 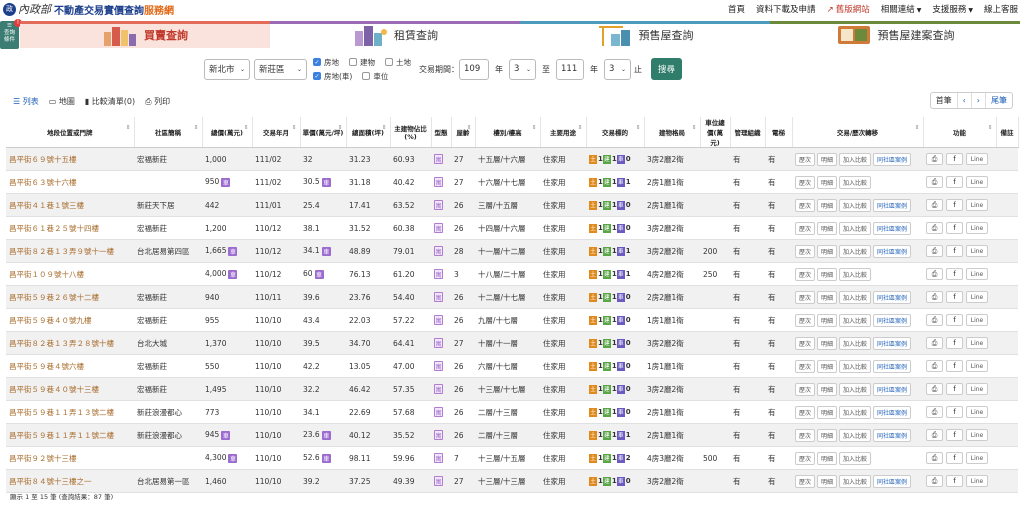 What do you see at coordinates (70, 343) in the screenshot?
I see `address-link: 昌平街８２巷１３弄２８號十樓` at bounding box center [70, 343].